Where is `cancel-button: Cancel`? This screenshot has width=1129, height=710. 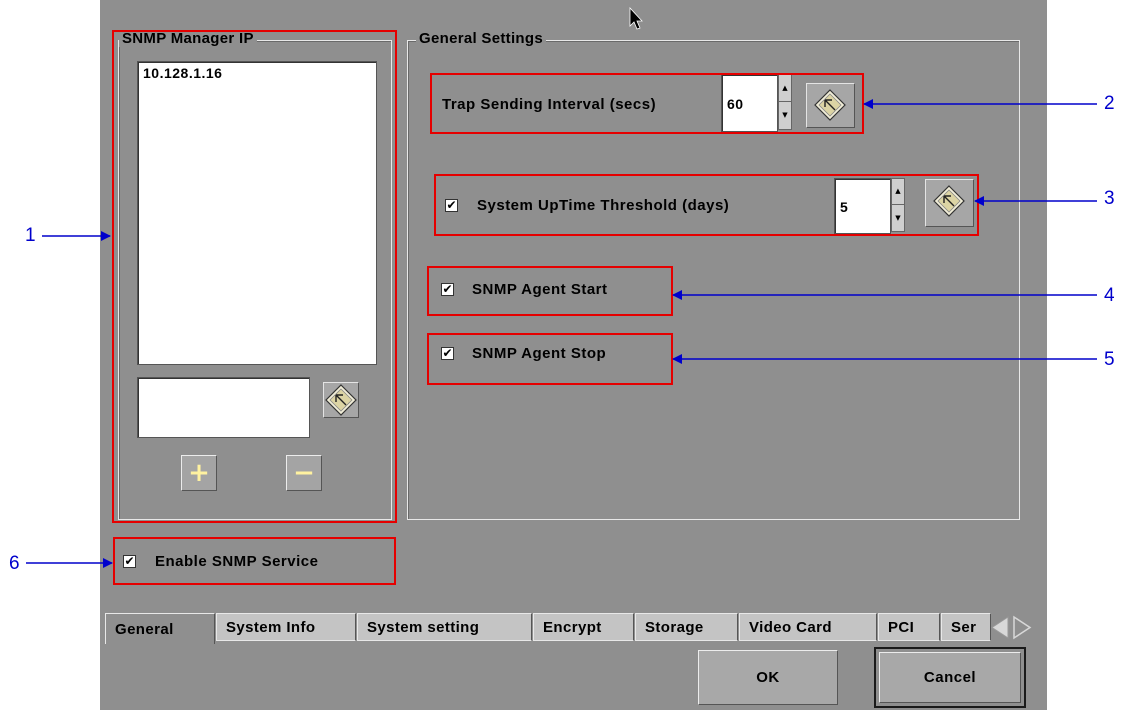 cancel-button: Cancel is located at coordinates (950, 677).